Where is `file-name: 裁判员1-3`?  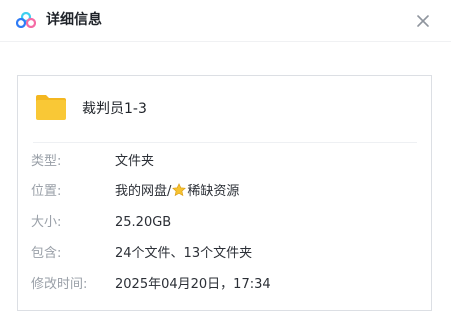 file-name: 裁判员1-3 is located at coordinates (114, 109).